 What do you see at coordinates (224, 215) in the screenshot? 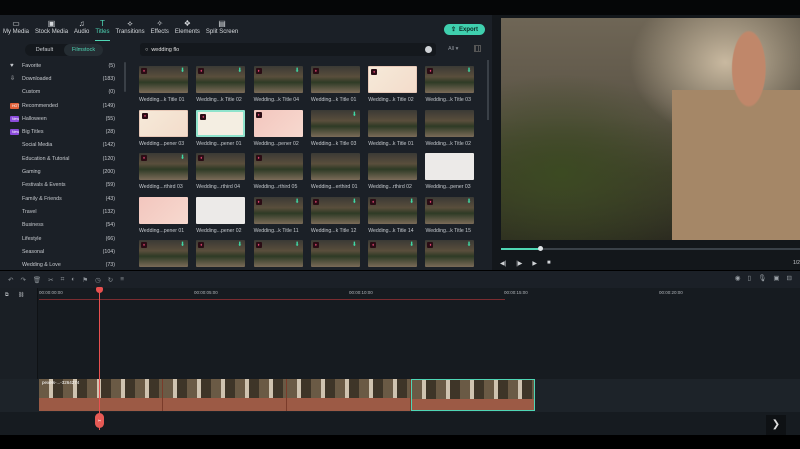
I see `title-item: Wedding...pener 02` at bounding box center [224, 215].